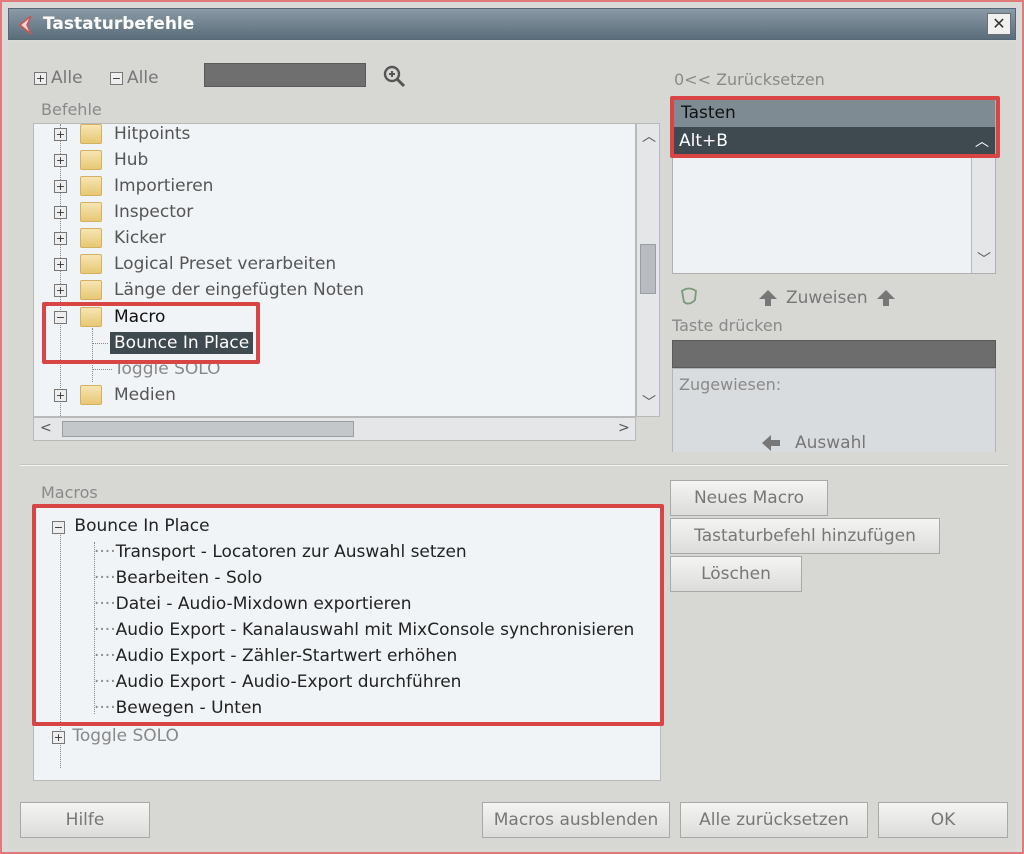 The height and width of the screenshot is (854, 1024). What do you see at coordinates (834, 113) in the screenshot?
I see `keys-header: Tasten` at bounding box center [834, 113].